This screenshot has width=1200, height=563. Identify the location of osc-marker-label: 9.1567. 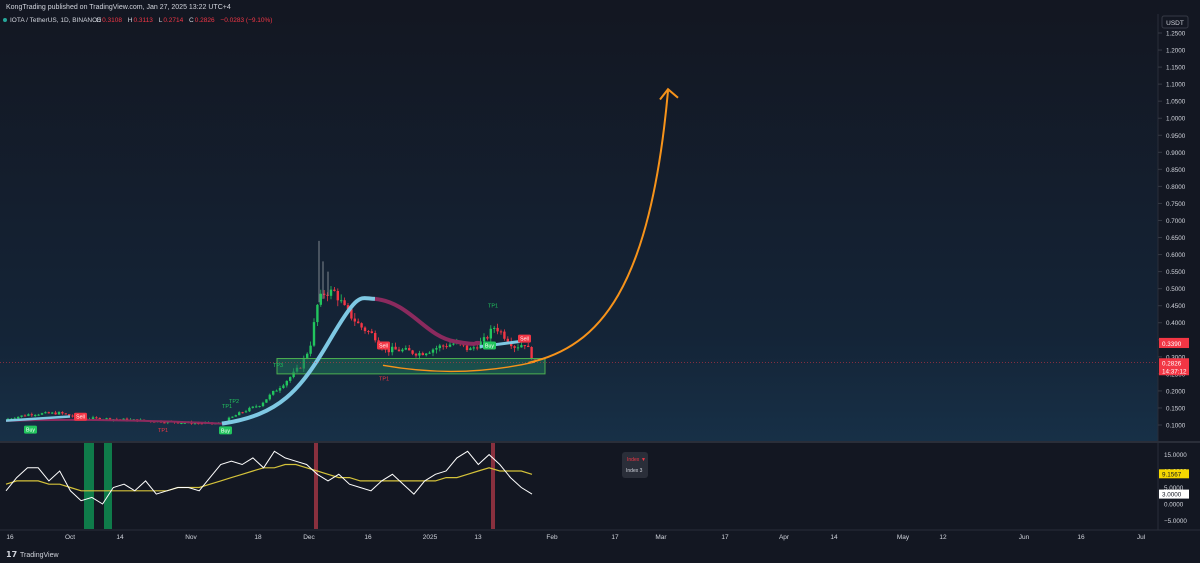
(1172, 474).